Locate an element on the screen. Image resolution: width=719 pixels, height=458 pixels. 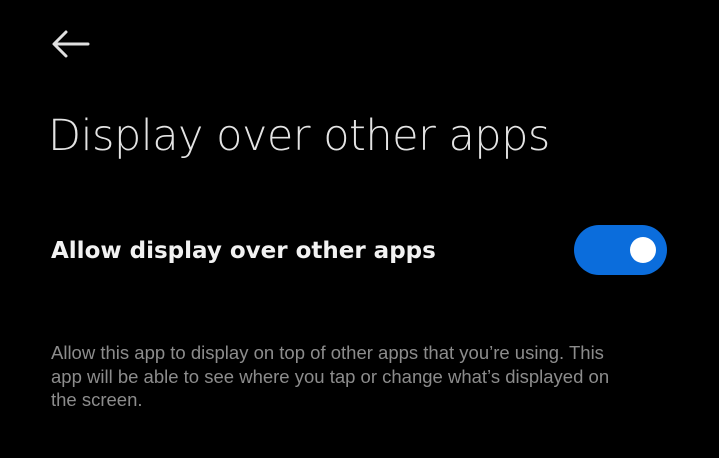
toggle-knob is located at coordinates (643, 250).